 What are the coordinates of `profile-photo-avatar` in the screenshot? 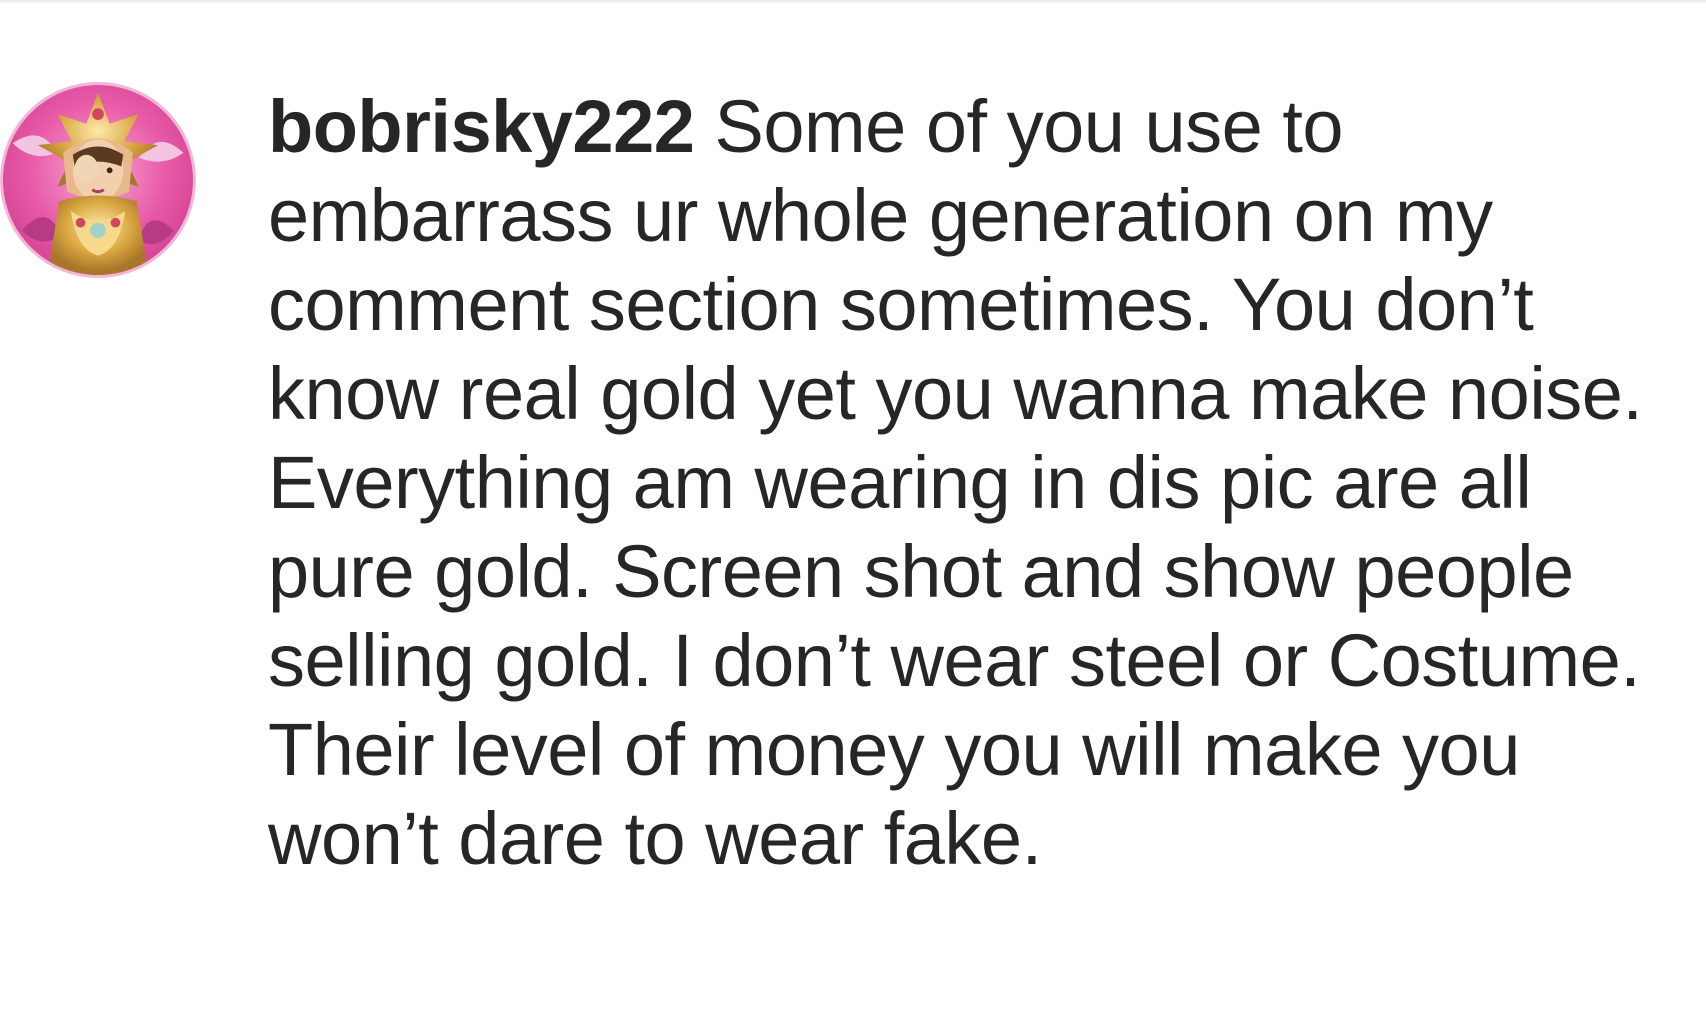 It's located at (98, 180).